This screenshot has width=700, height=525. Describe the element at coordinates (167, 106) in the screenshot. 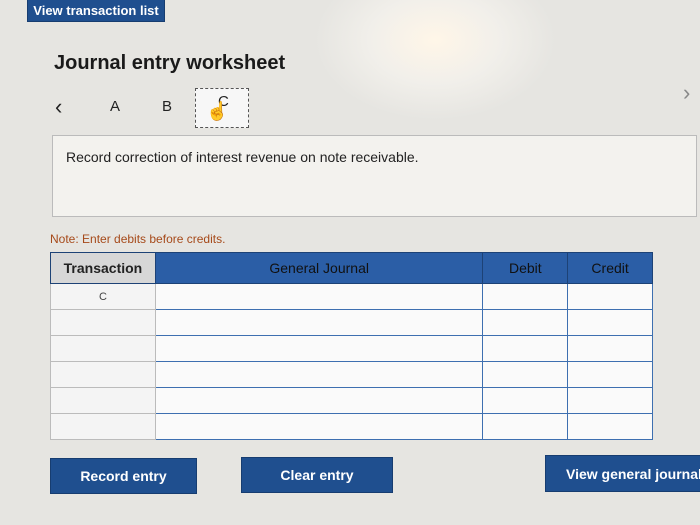

I see `tab-b: B` at that location.